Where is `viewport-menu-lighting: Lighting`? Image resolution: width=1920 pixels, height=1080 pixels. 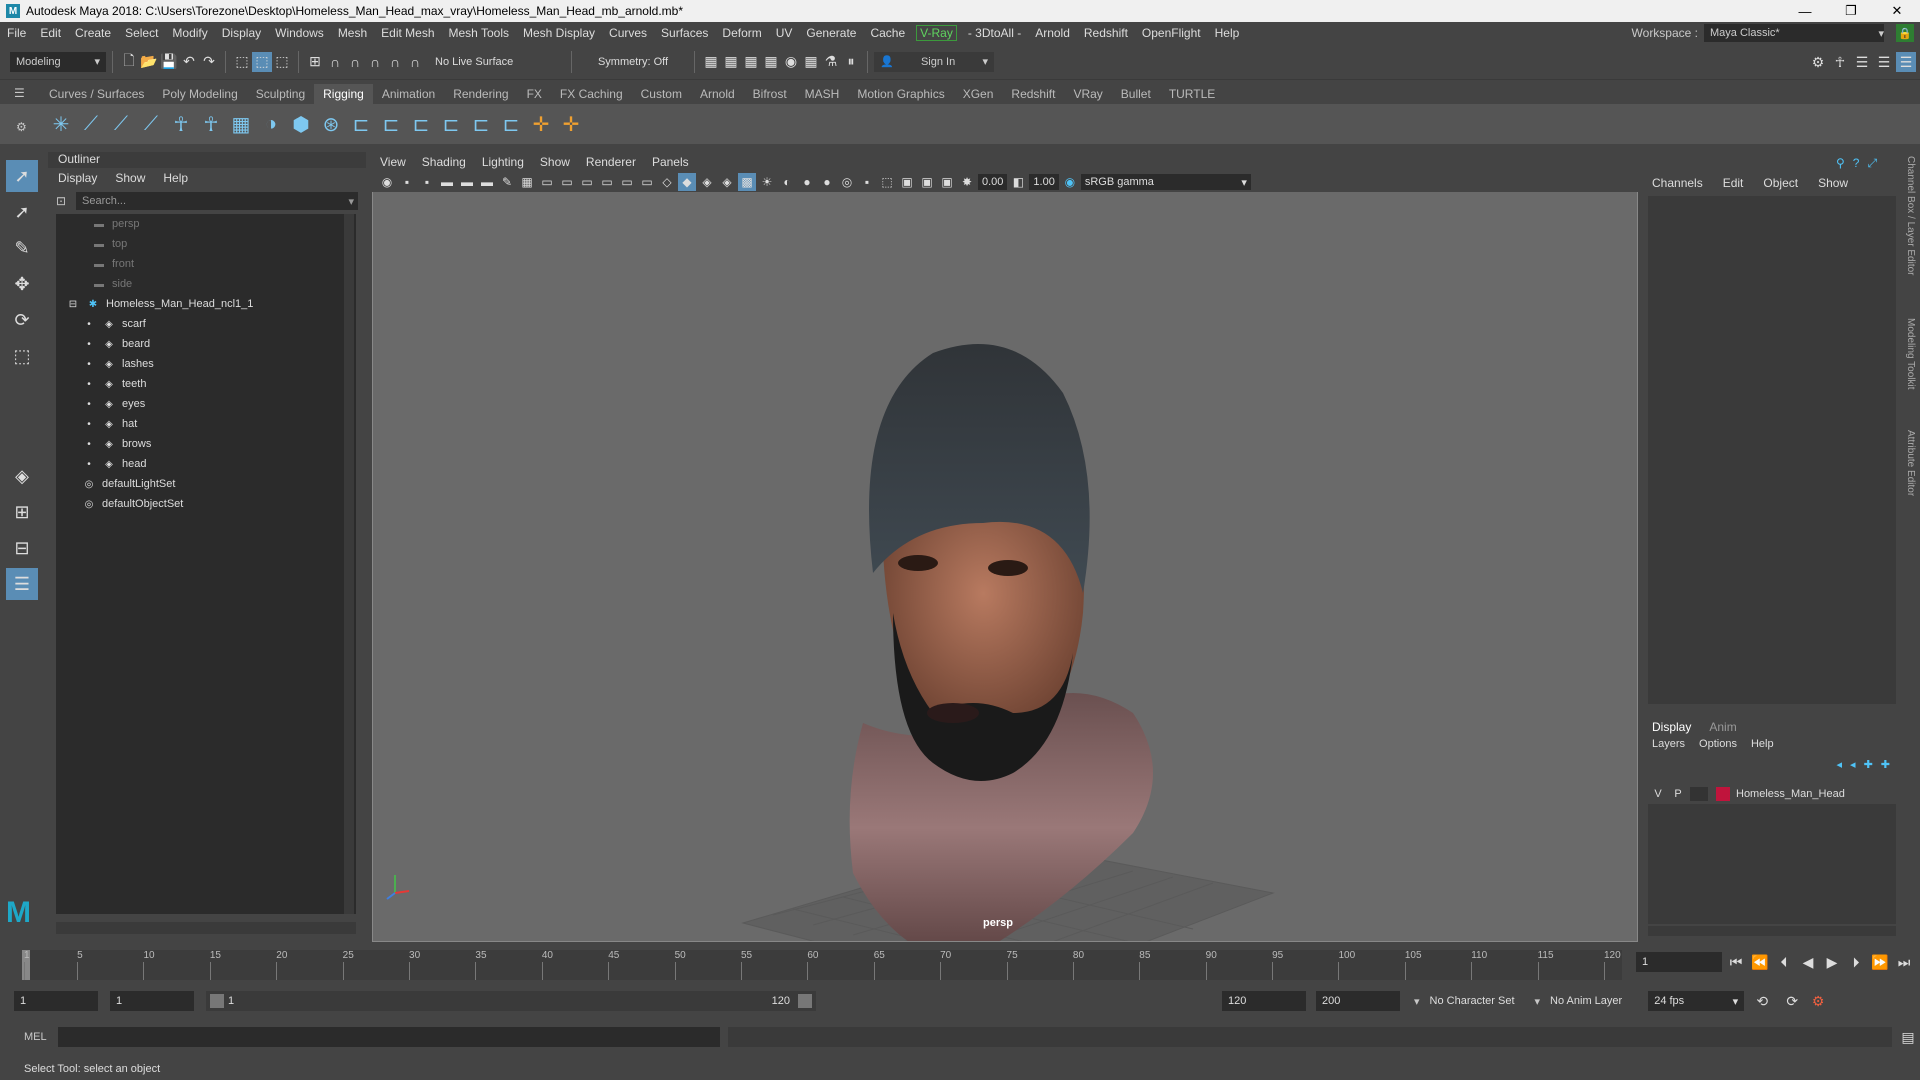 viewport-menu-lighting: Lighting is located at coordinates (503, 162).